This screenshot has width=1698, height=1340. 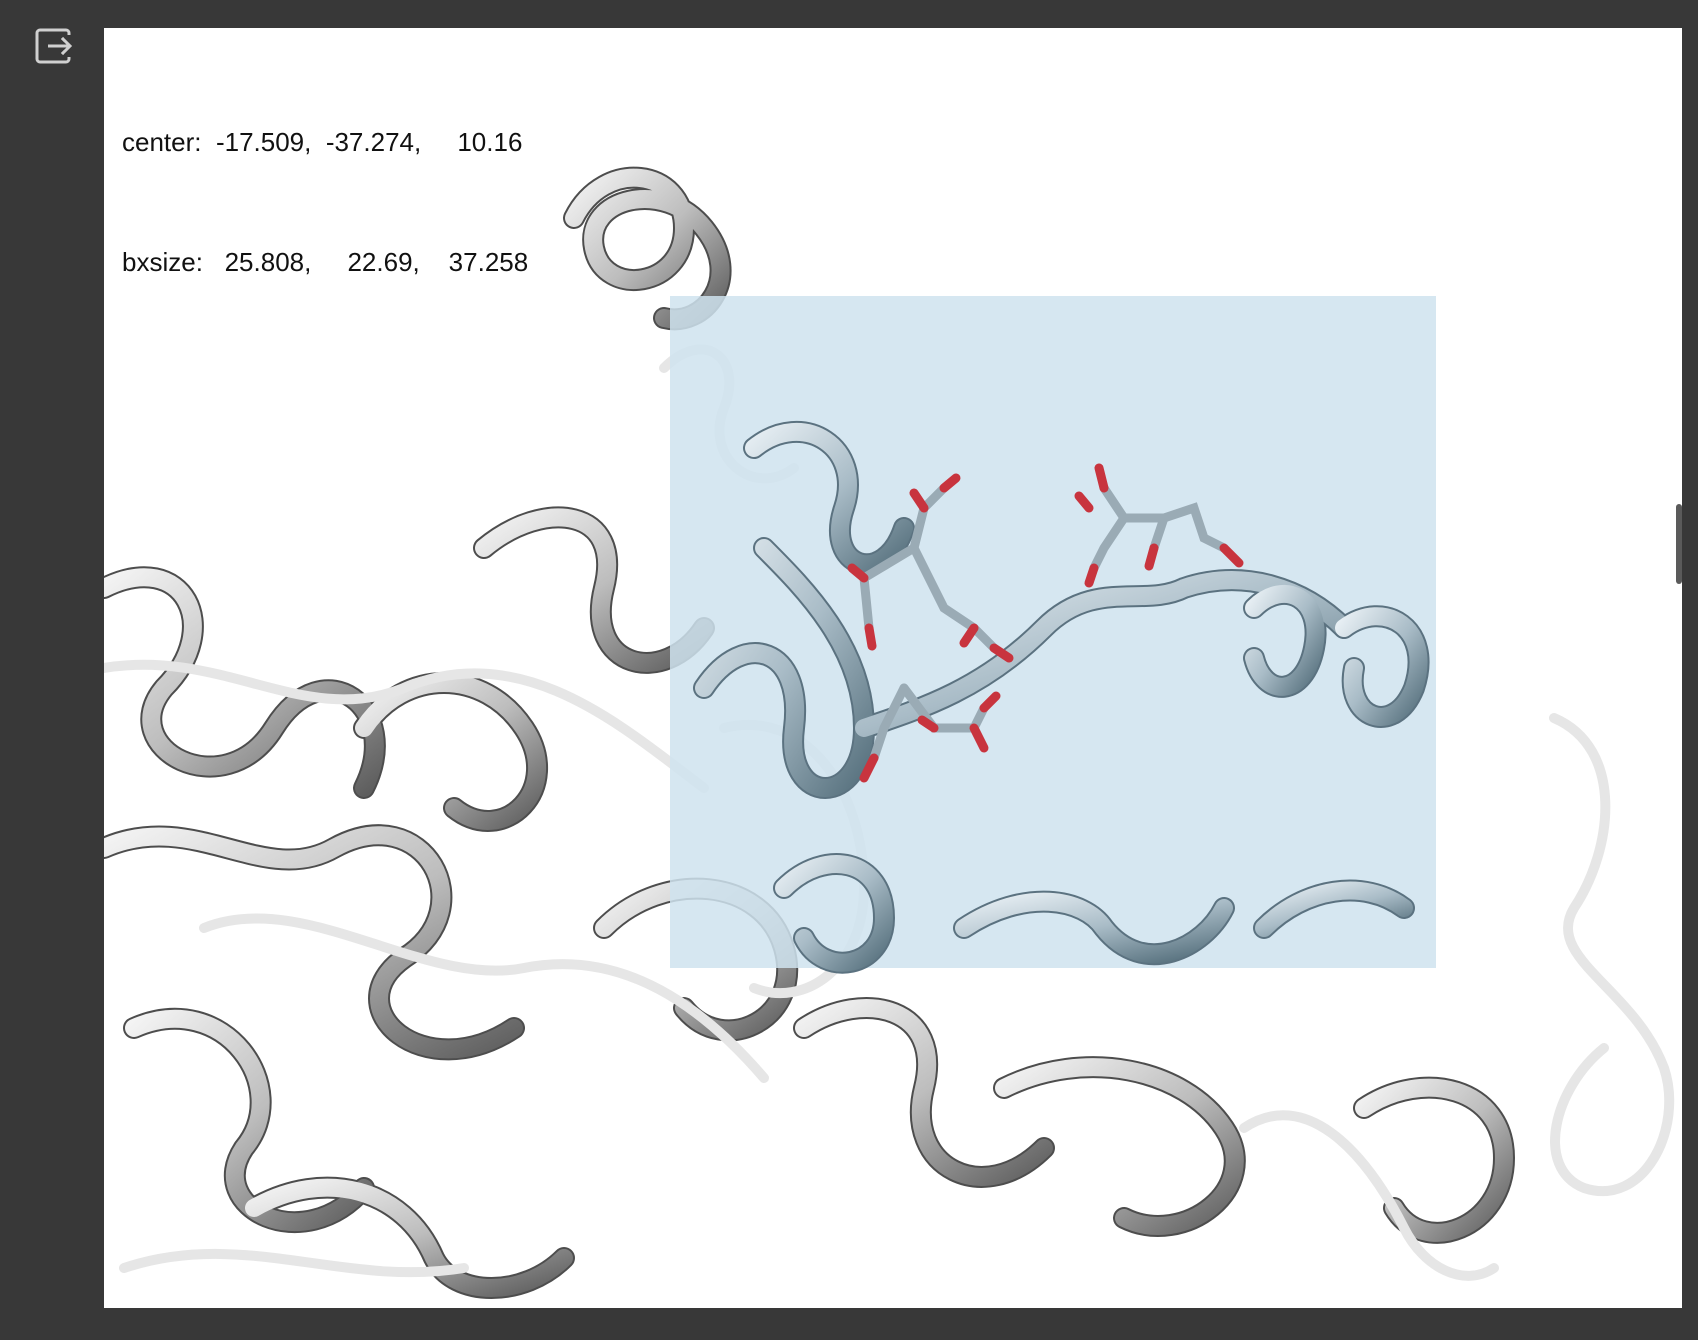 I want to click on center-x-value, so click(x=209, y=142).